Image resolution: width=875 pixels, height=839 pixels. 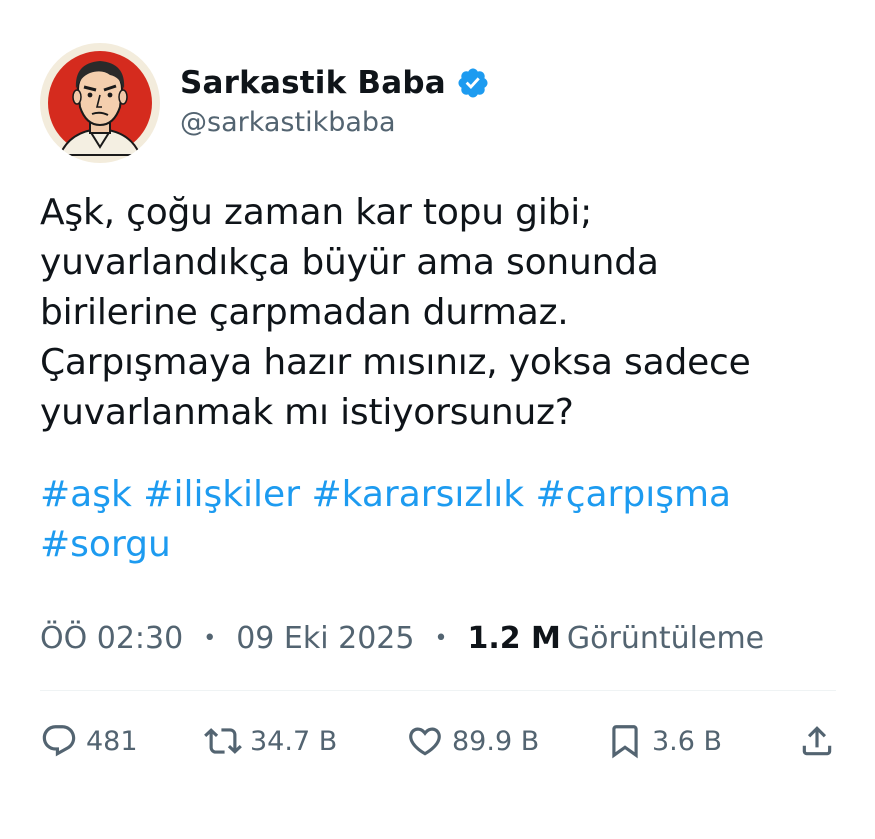 What do you see at coordinates (112, 741) in the screenshot?
I see `reply-count: 481` at bounding box center [112, 741].